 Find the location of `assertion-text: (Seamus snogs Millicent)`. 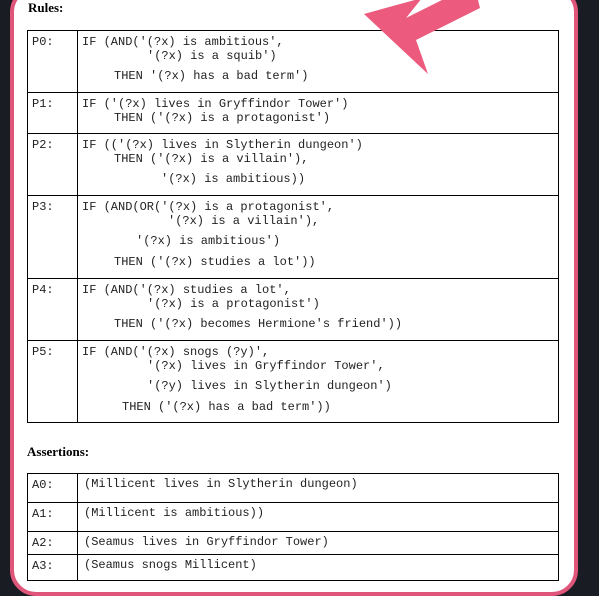

assertion-text: (Seamus snogs Millicent) is located at coordinates (318, 567).